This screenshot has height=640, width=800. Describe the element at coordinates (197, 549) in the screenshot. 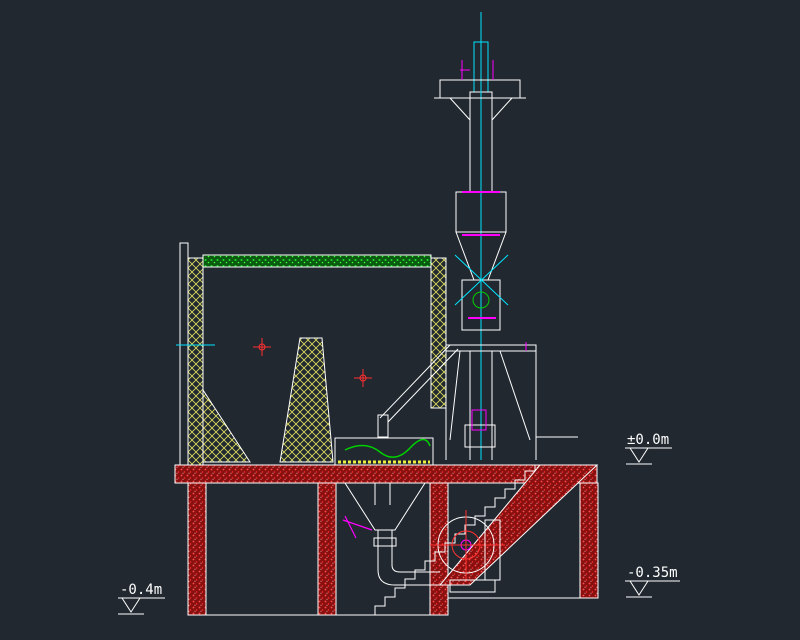

I see `foundation-wall-left` at that location.